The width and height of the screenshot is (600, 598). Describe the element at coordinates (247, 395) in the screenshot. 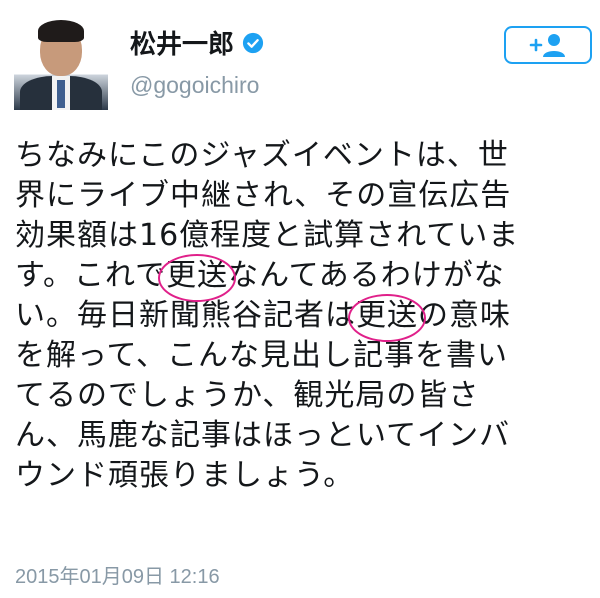

I see `tweet-line: てるのでしょうか、観光局の皆さ` at that location.